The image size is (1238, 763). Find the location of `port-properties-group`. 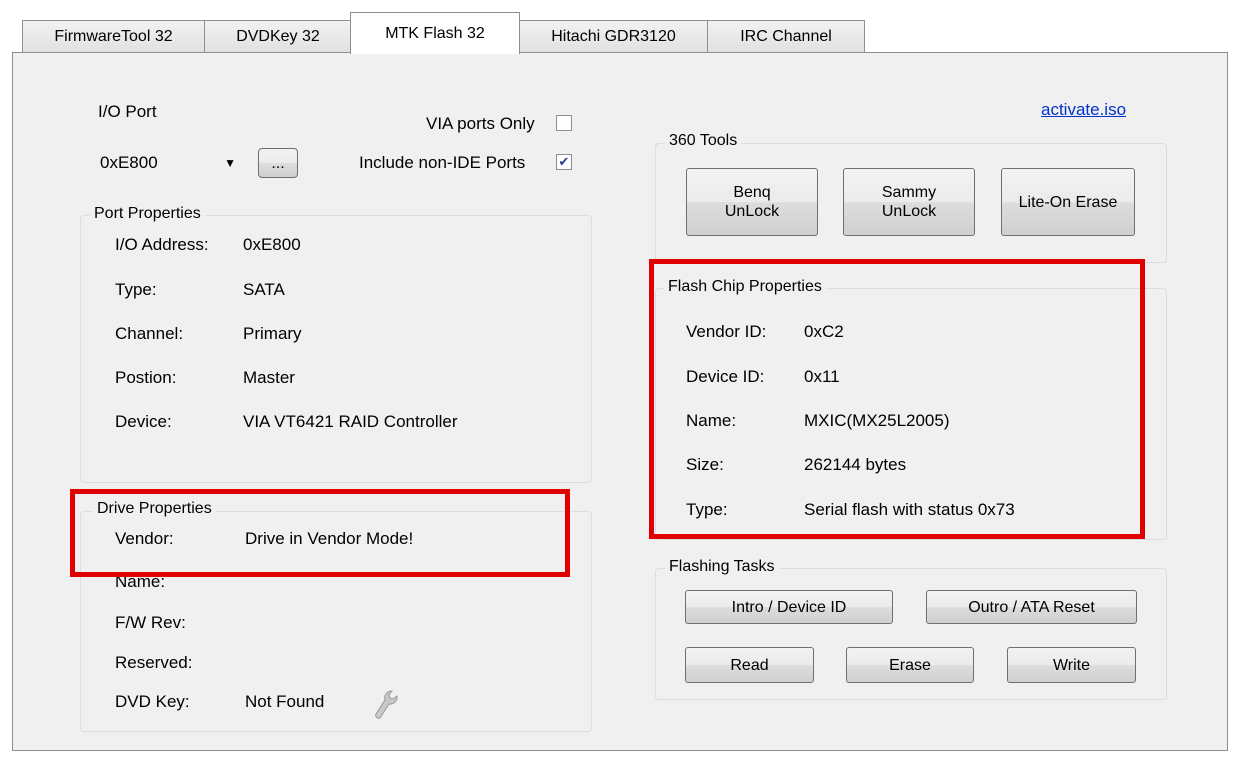

port-properties-group is located at coordinates (336, 349).